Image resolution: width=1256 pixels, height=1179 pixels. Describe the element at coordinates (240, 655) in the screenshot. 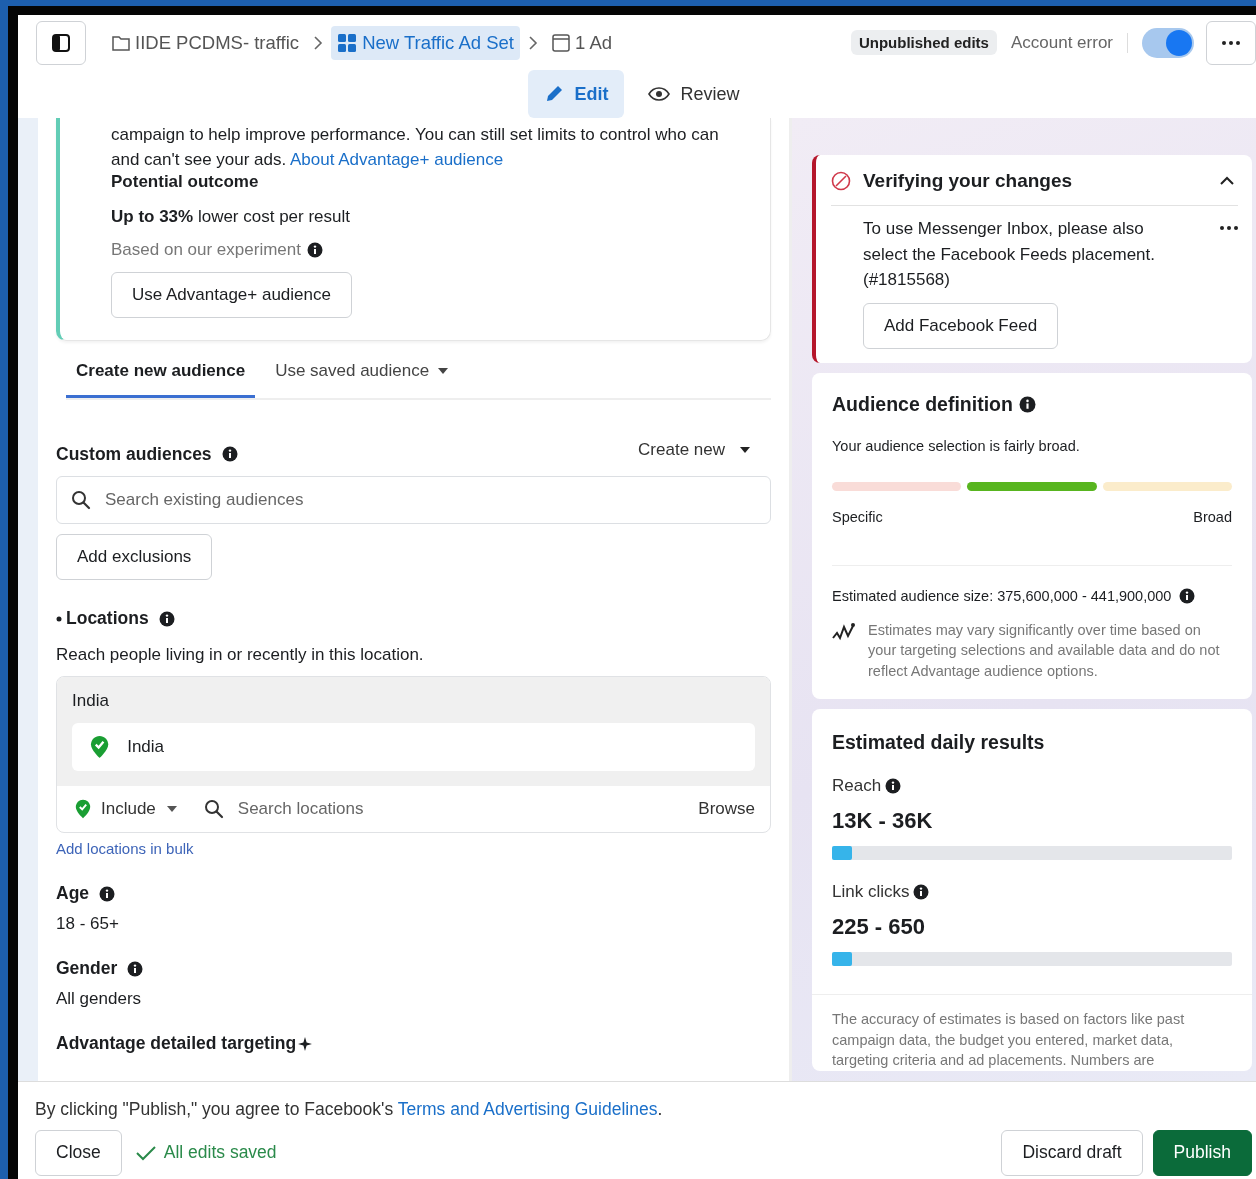

I see `locations-description: Reach people living in or recently in this location.` at that location.